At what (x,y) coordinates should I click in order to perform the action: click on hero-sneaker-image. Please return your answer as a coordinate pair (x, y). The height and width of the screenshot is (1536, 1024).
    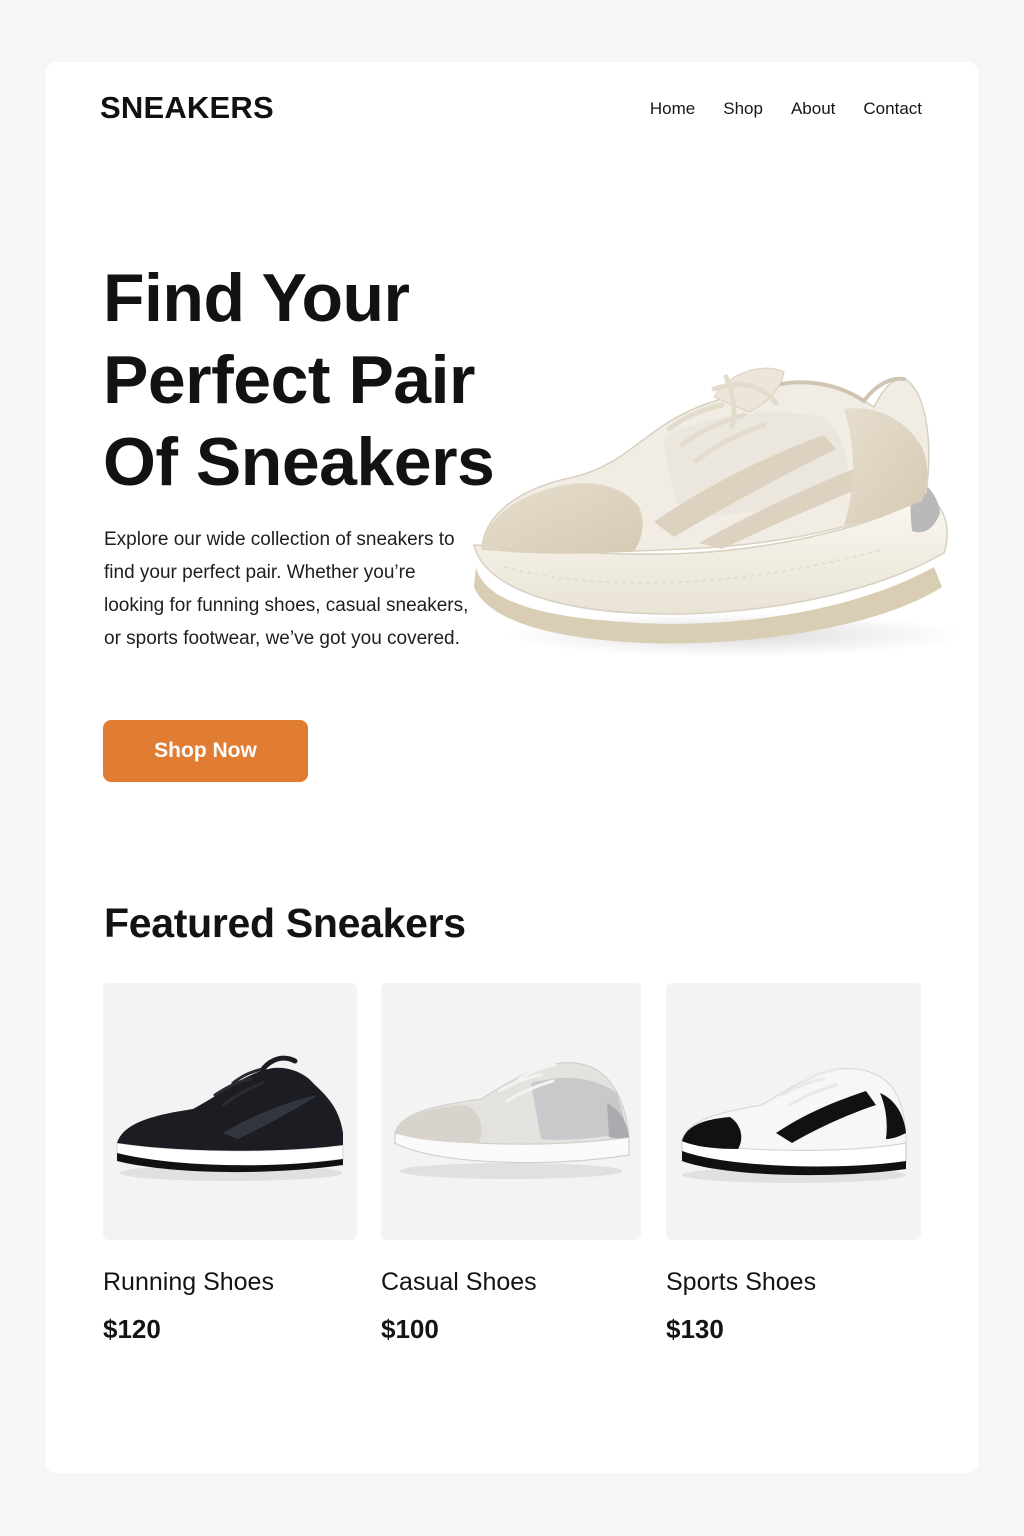
    Looking at the image, I should click on (718, 512).